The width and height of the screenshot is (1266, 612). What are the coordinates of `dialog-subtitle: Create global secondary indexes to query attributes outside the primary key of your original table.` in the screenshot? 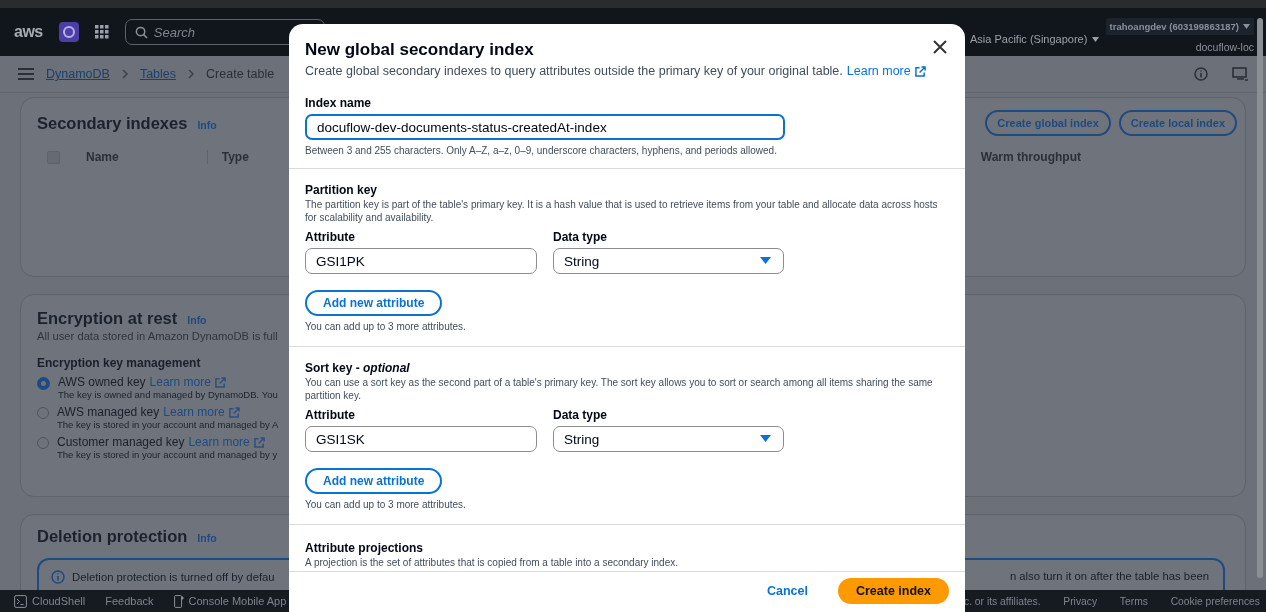 It's located at (574, 71).